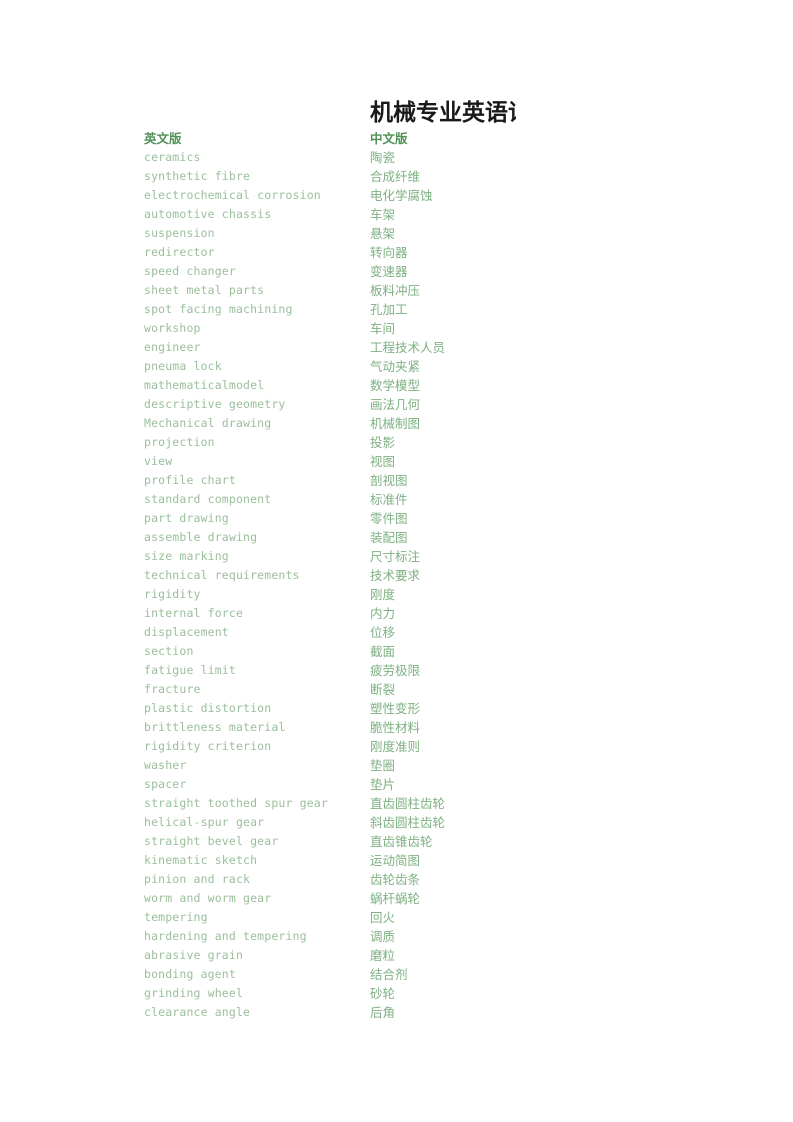 The width and height of the screenshot is (793, 1122). Describe the element at coordinates (183, 366) in the screenshot. I see `term-english: pneuma lock` at that location.